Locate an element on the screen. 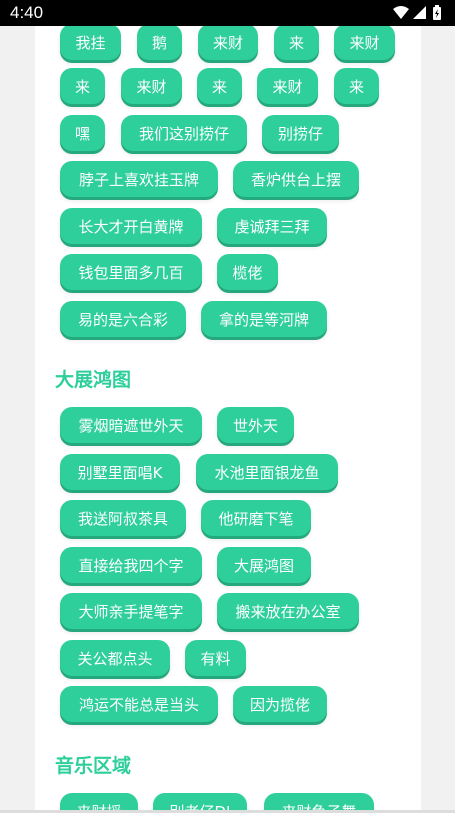 This screenshot has width=455, height=813. chip-button: 因为揽佬 is located at coordinates (280, 704).